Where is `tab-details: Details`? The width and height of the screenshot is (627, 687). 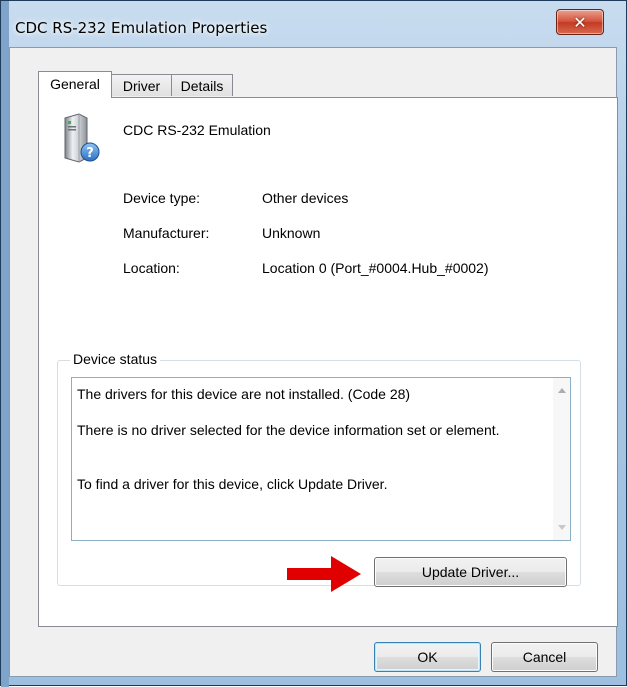 tab-details: Details is located at coordinates (202, 85).